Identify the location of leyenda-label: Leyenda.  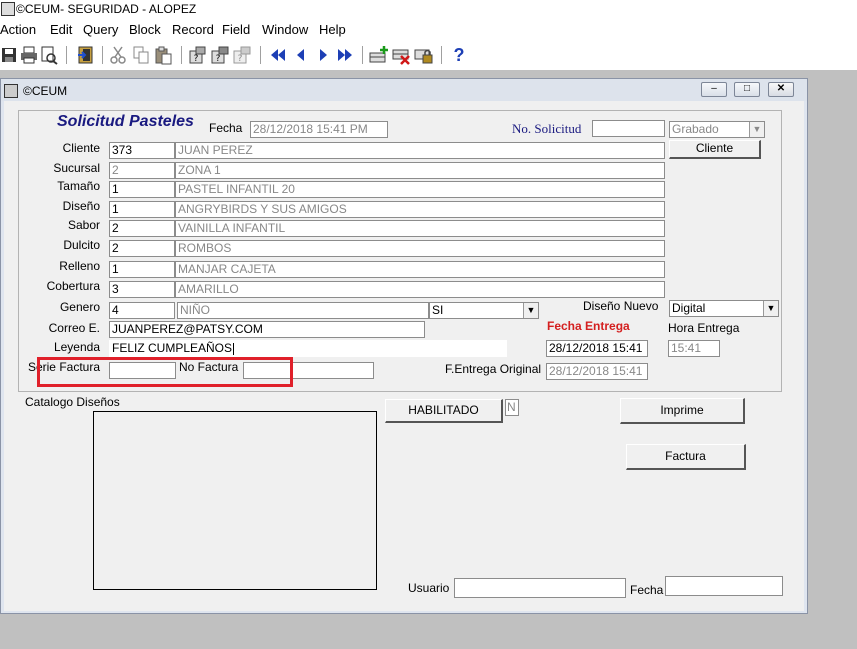
(76, 347).